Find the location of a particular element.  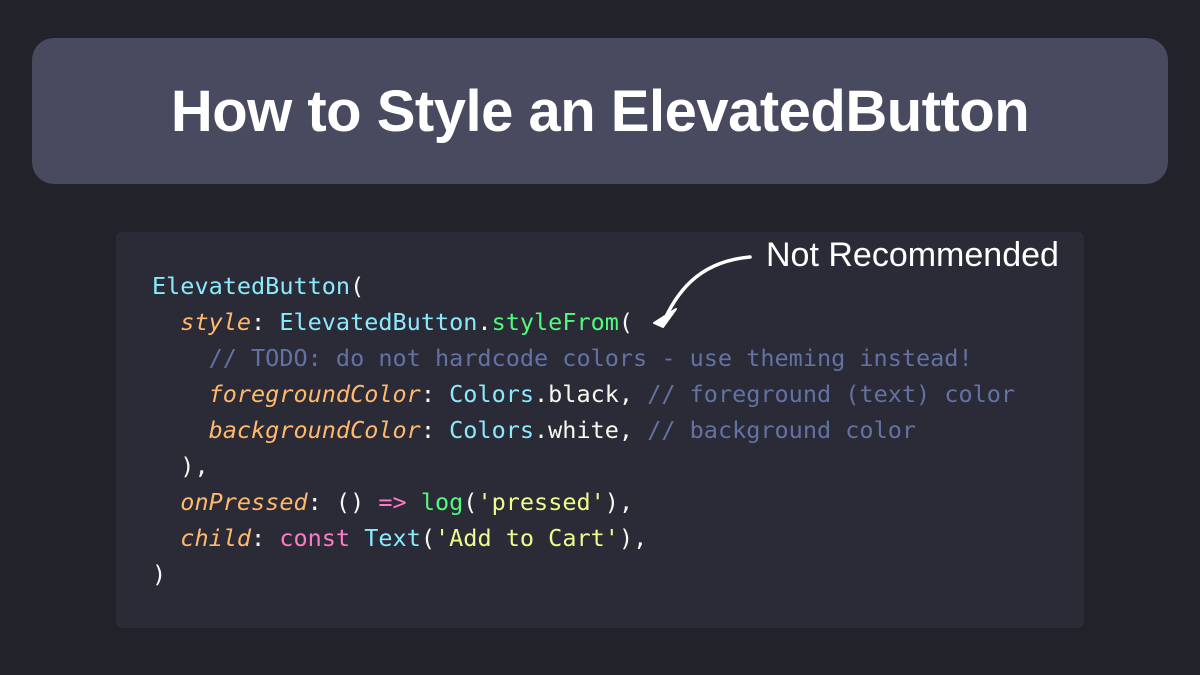

comment-token: // foreground (text) color is located at coordinates (831, 394).